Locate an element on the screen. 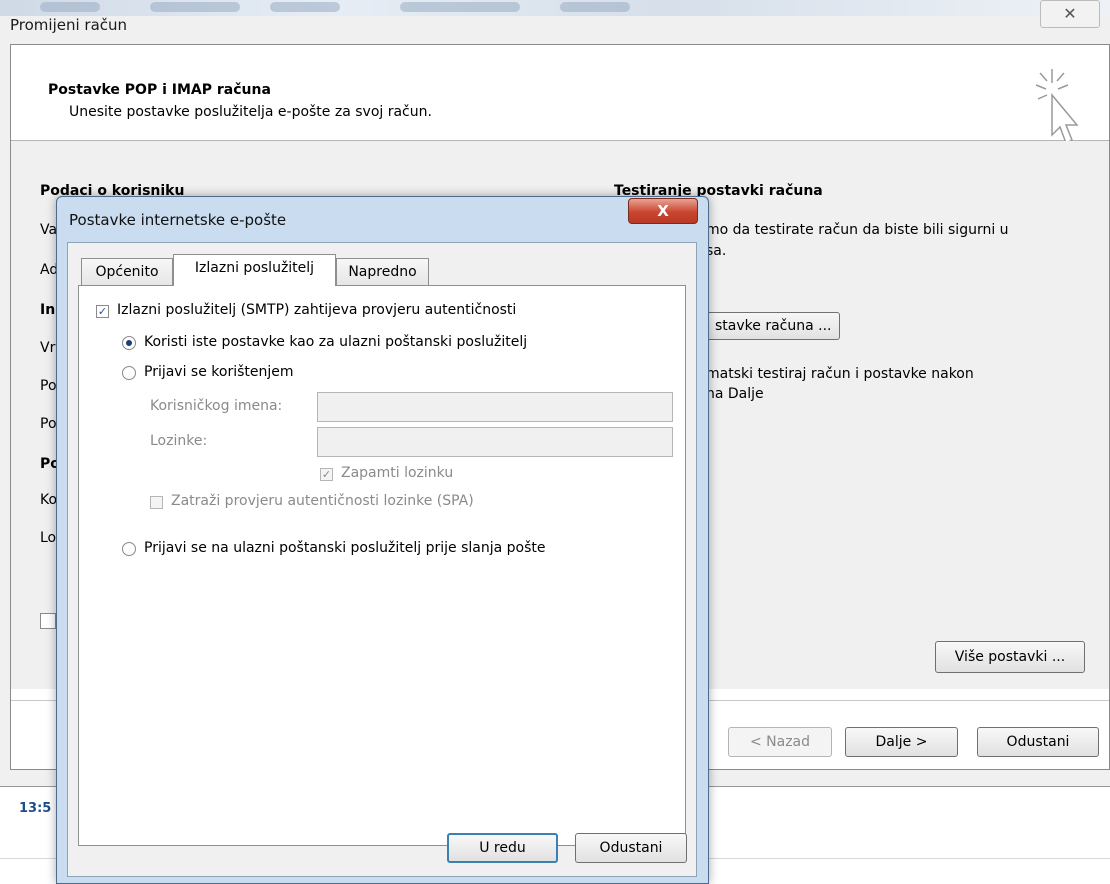 The width and height of the screenshot is (1110, 884). obscured-label: Lo is located at coordinates (48, 538).